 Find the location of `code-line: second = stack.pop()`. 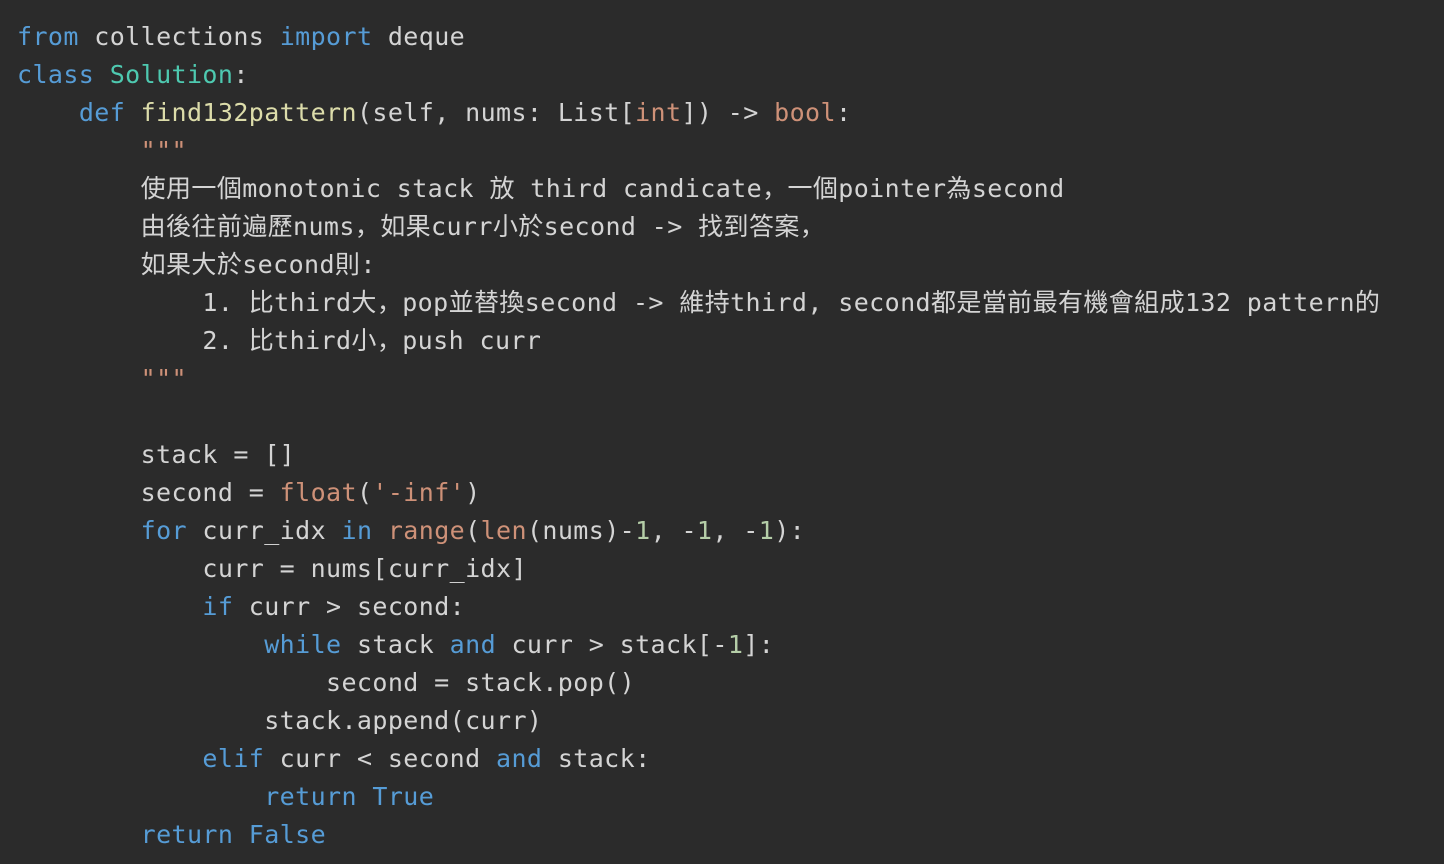

code-line: second = stack.pop() is located at coordinates (722, 683).